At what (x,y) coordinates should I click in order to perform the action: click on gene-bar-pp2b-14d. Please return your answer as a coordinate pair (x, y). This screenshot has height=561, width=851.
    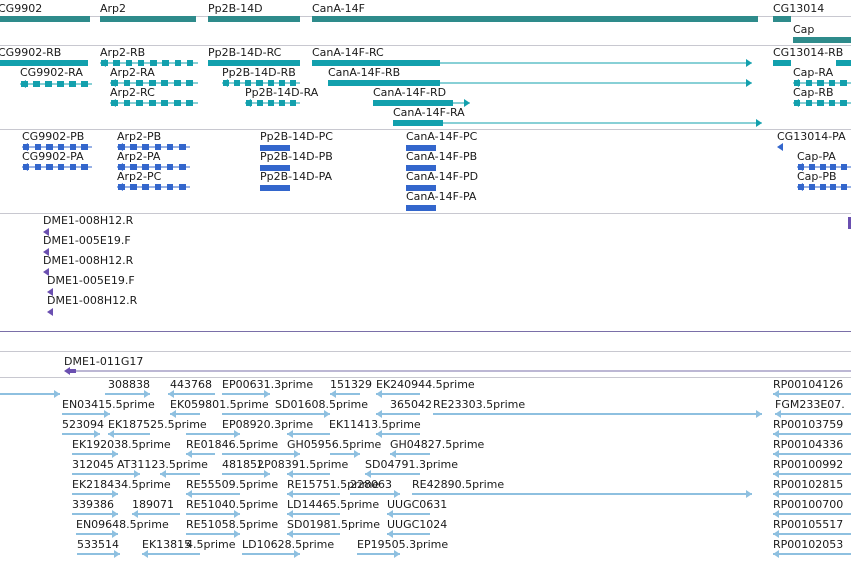
    Looking at the image, I should click on (254, 19).